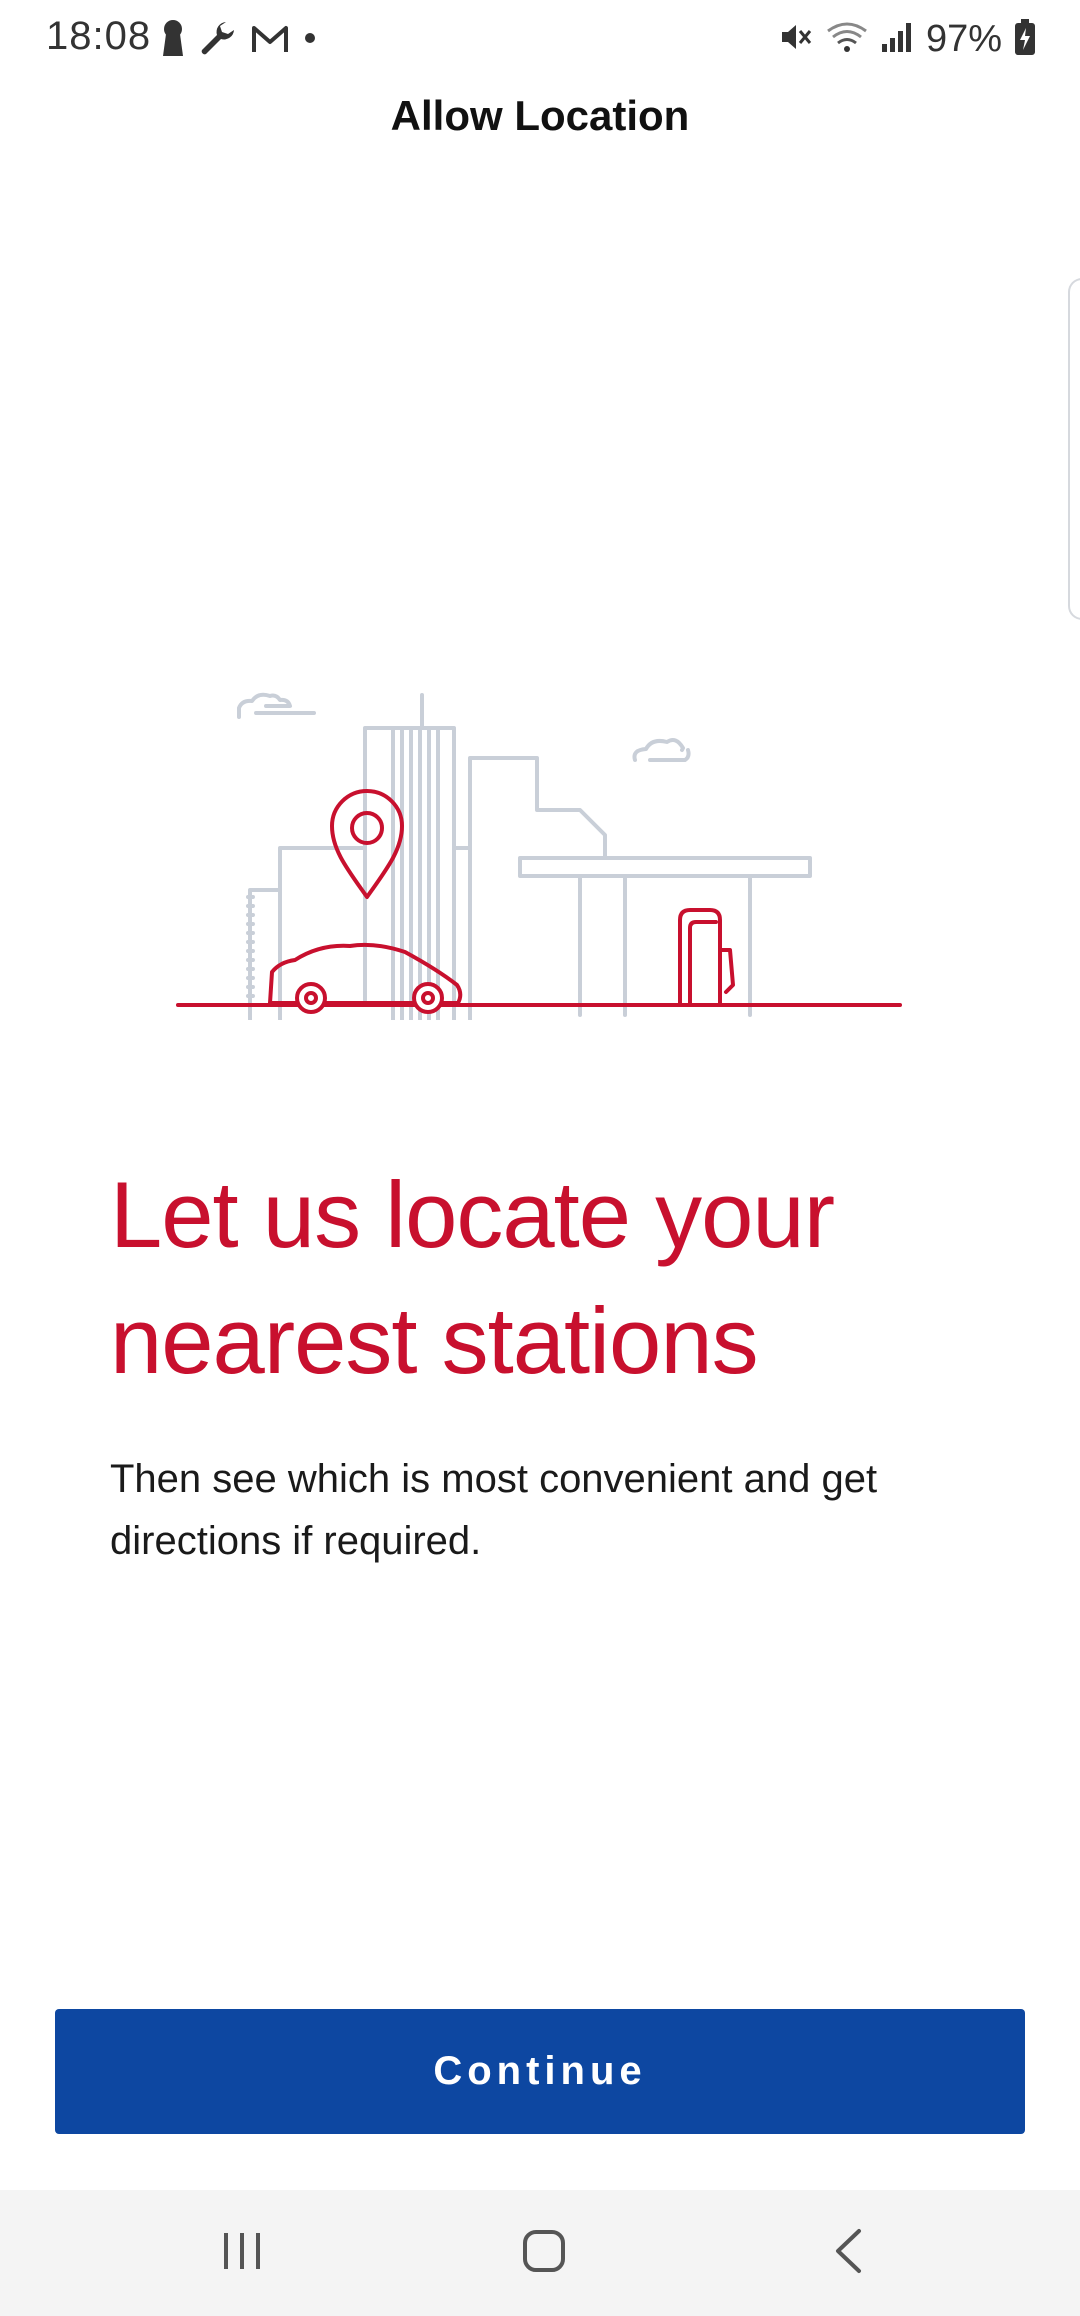 Image resolution: width=1080 pixels, height=2316 pixels. I want to click on back-button, so click(848, 2253).